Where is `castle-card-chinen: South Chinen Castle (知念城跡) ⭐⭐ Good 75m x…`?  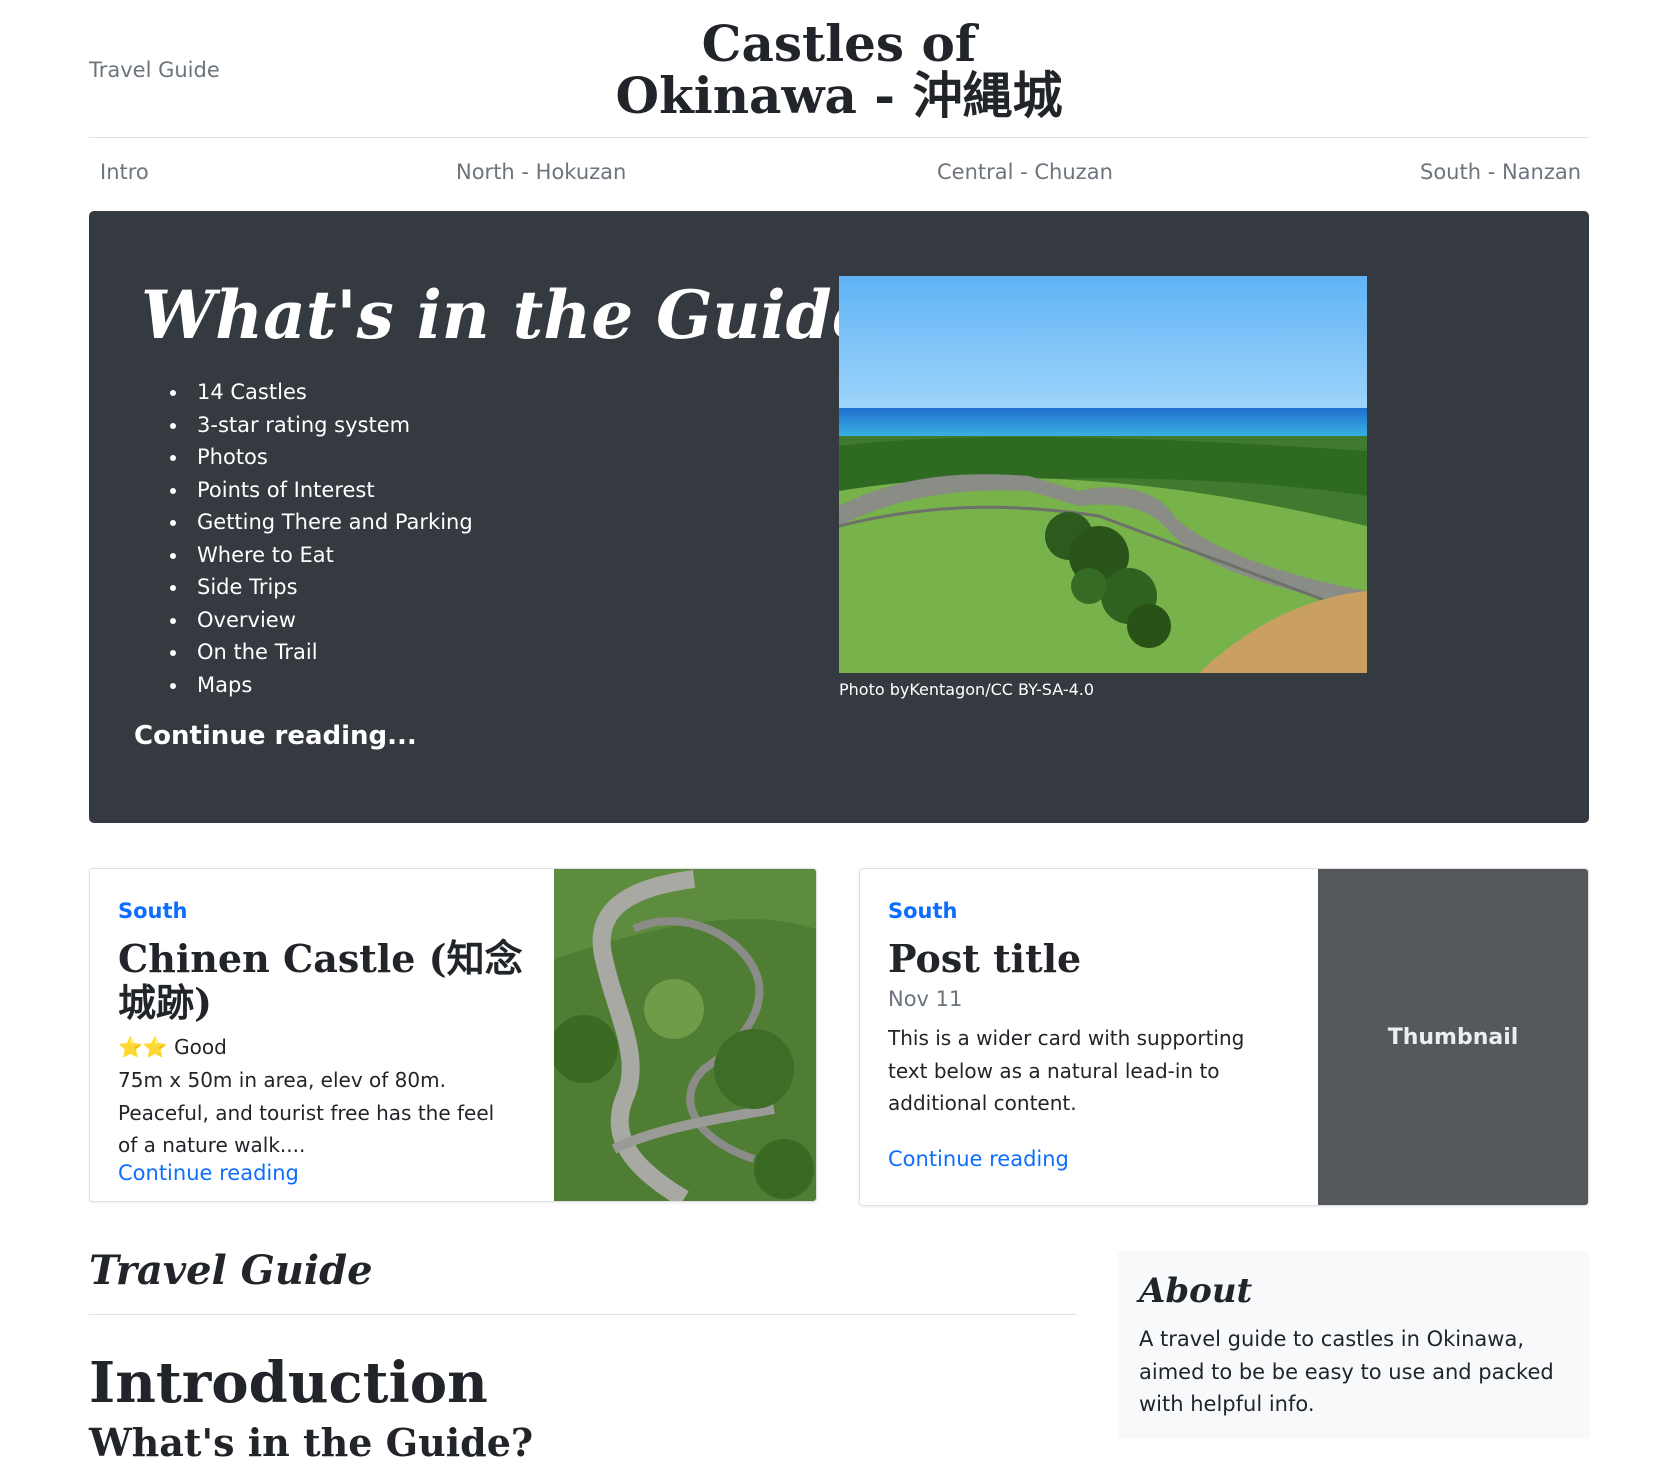 castle-card-chinen: South Chinen Castle (知念城跡) ⭐⭐ Good 75m x… is located at coordinates (453, 1035).